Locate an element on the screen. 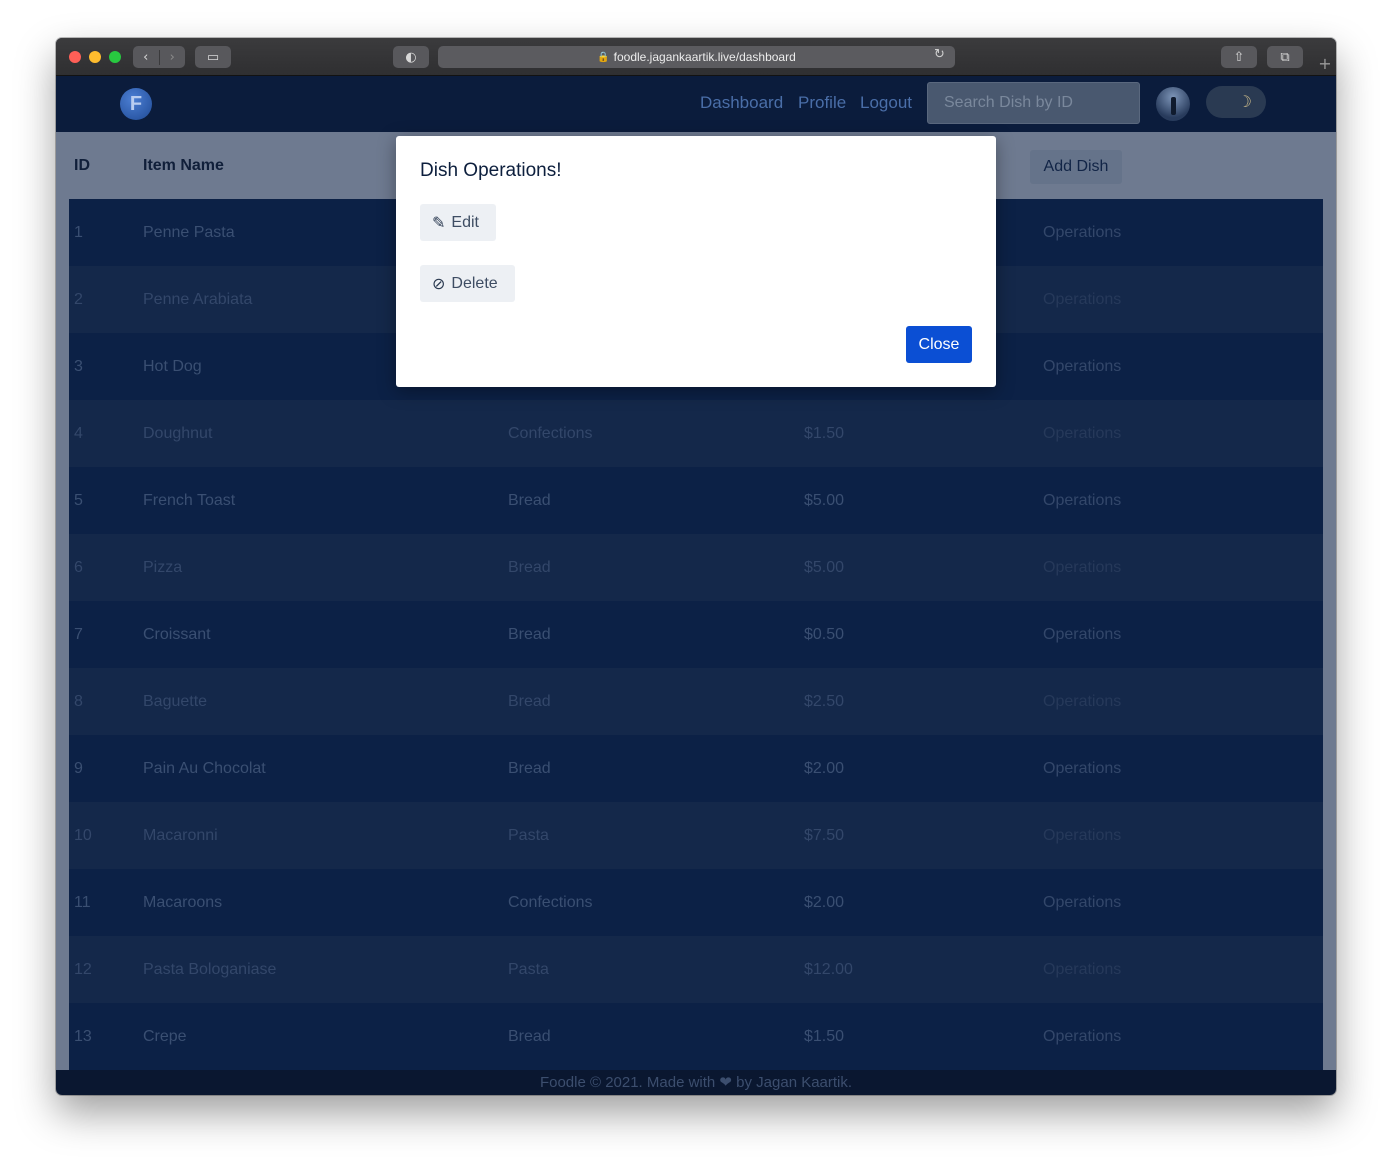  search-input is located at coordinates (1033, 103).